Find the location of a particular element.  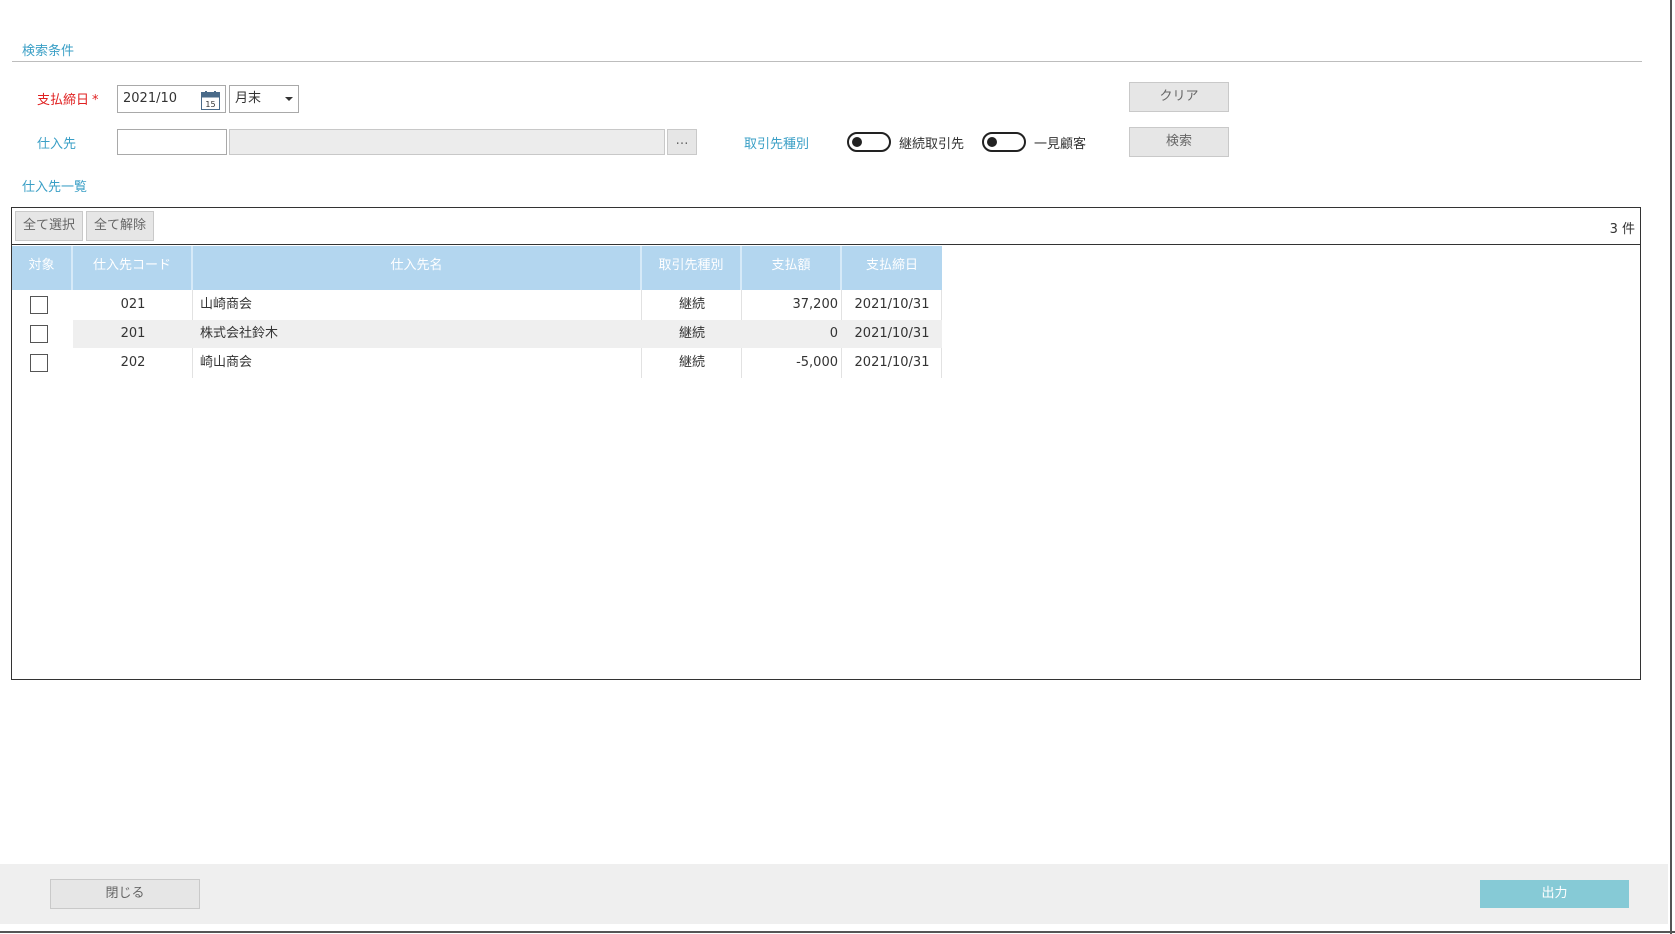

window-right-edge is located at coordinates (1671, 467).